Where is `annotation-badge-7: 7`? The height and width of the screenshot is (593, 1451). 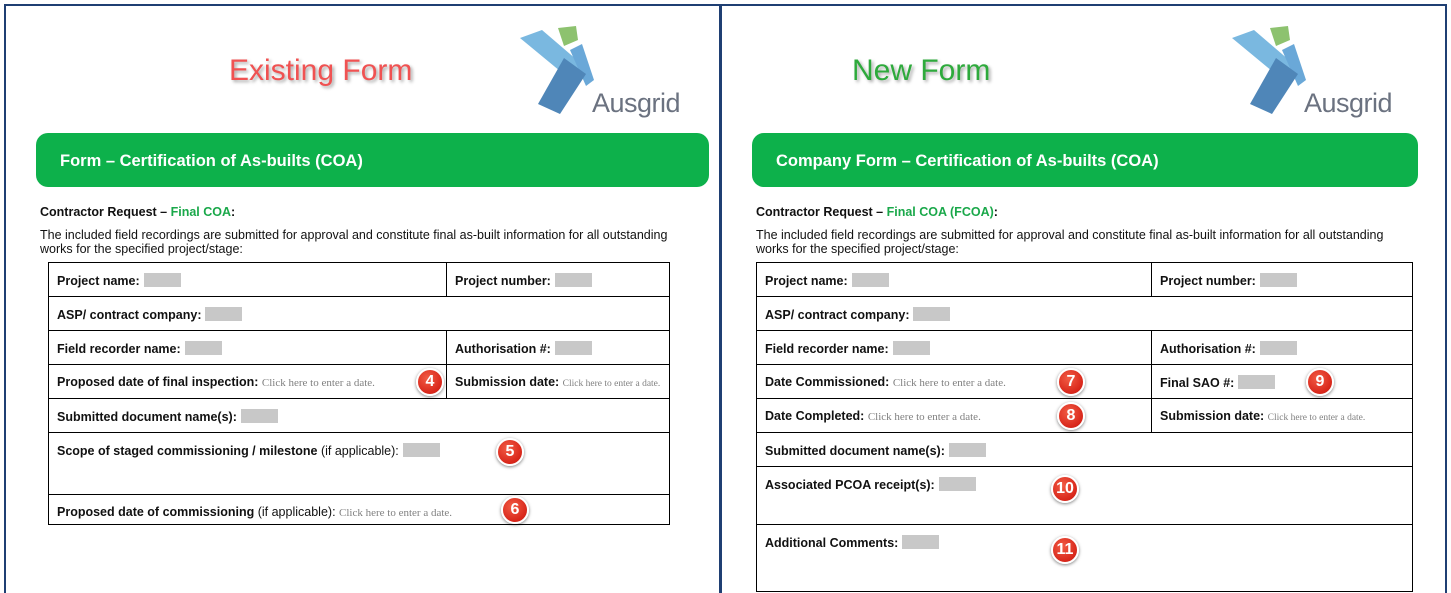
annotation-badge-7: 7 is located at coordinates (1071, 382).